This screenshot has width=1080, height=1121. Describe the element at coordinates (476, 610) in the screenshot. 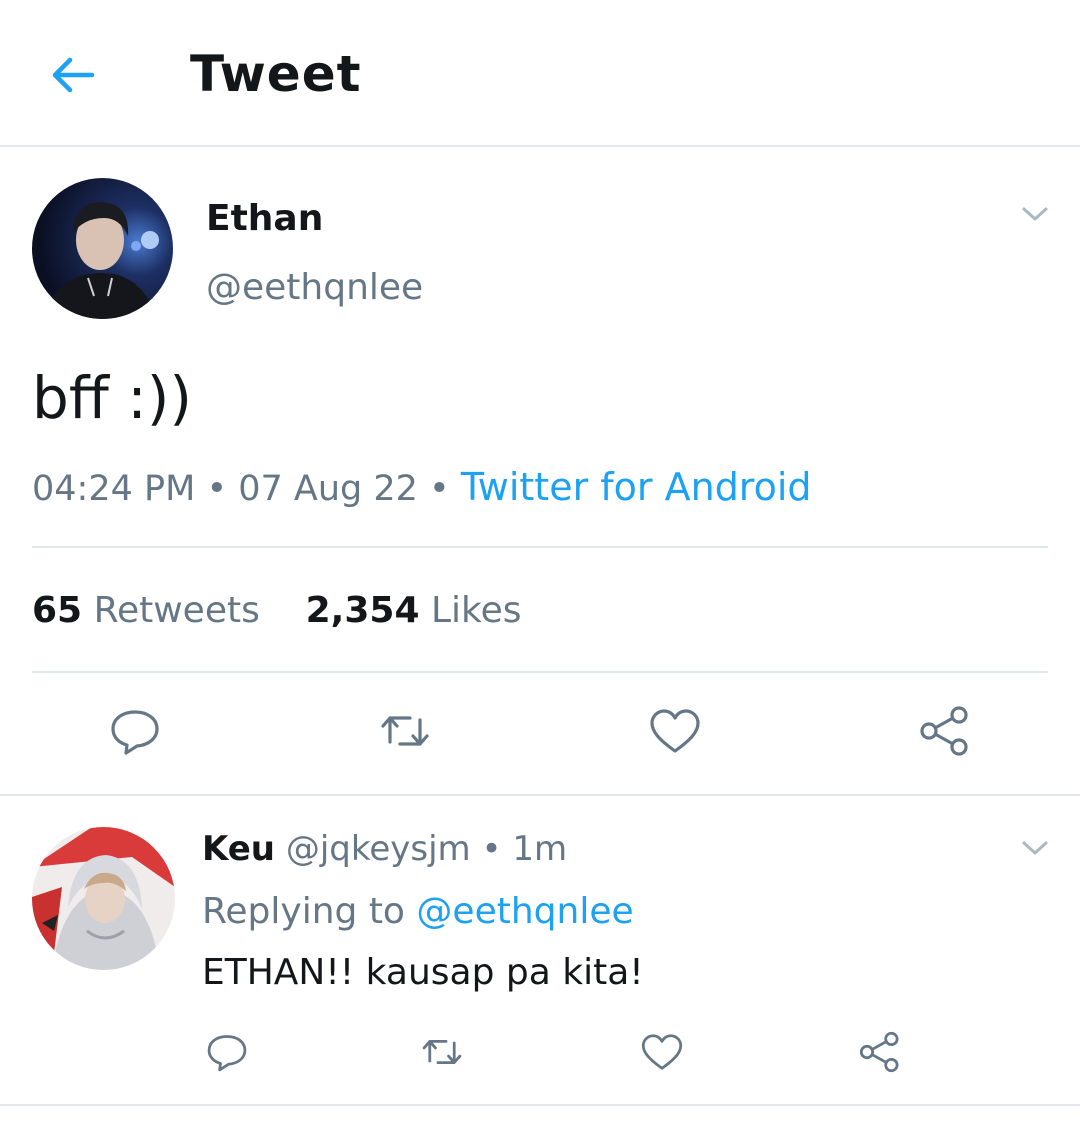

I see `likes-label: Likes` at that location.